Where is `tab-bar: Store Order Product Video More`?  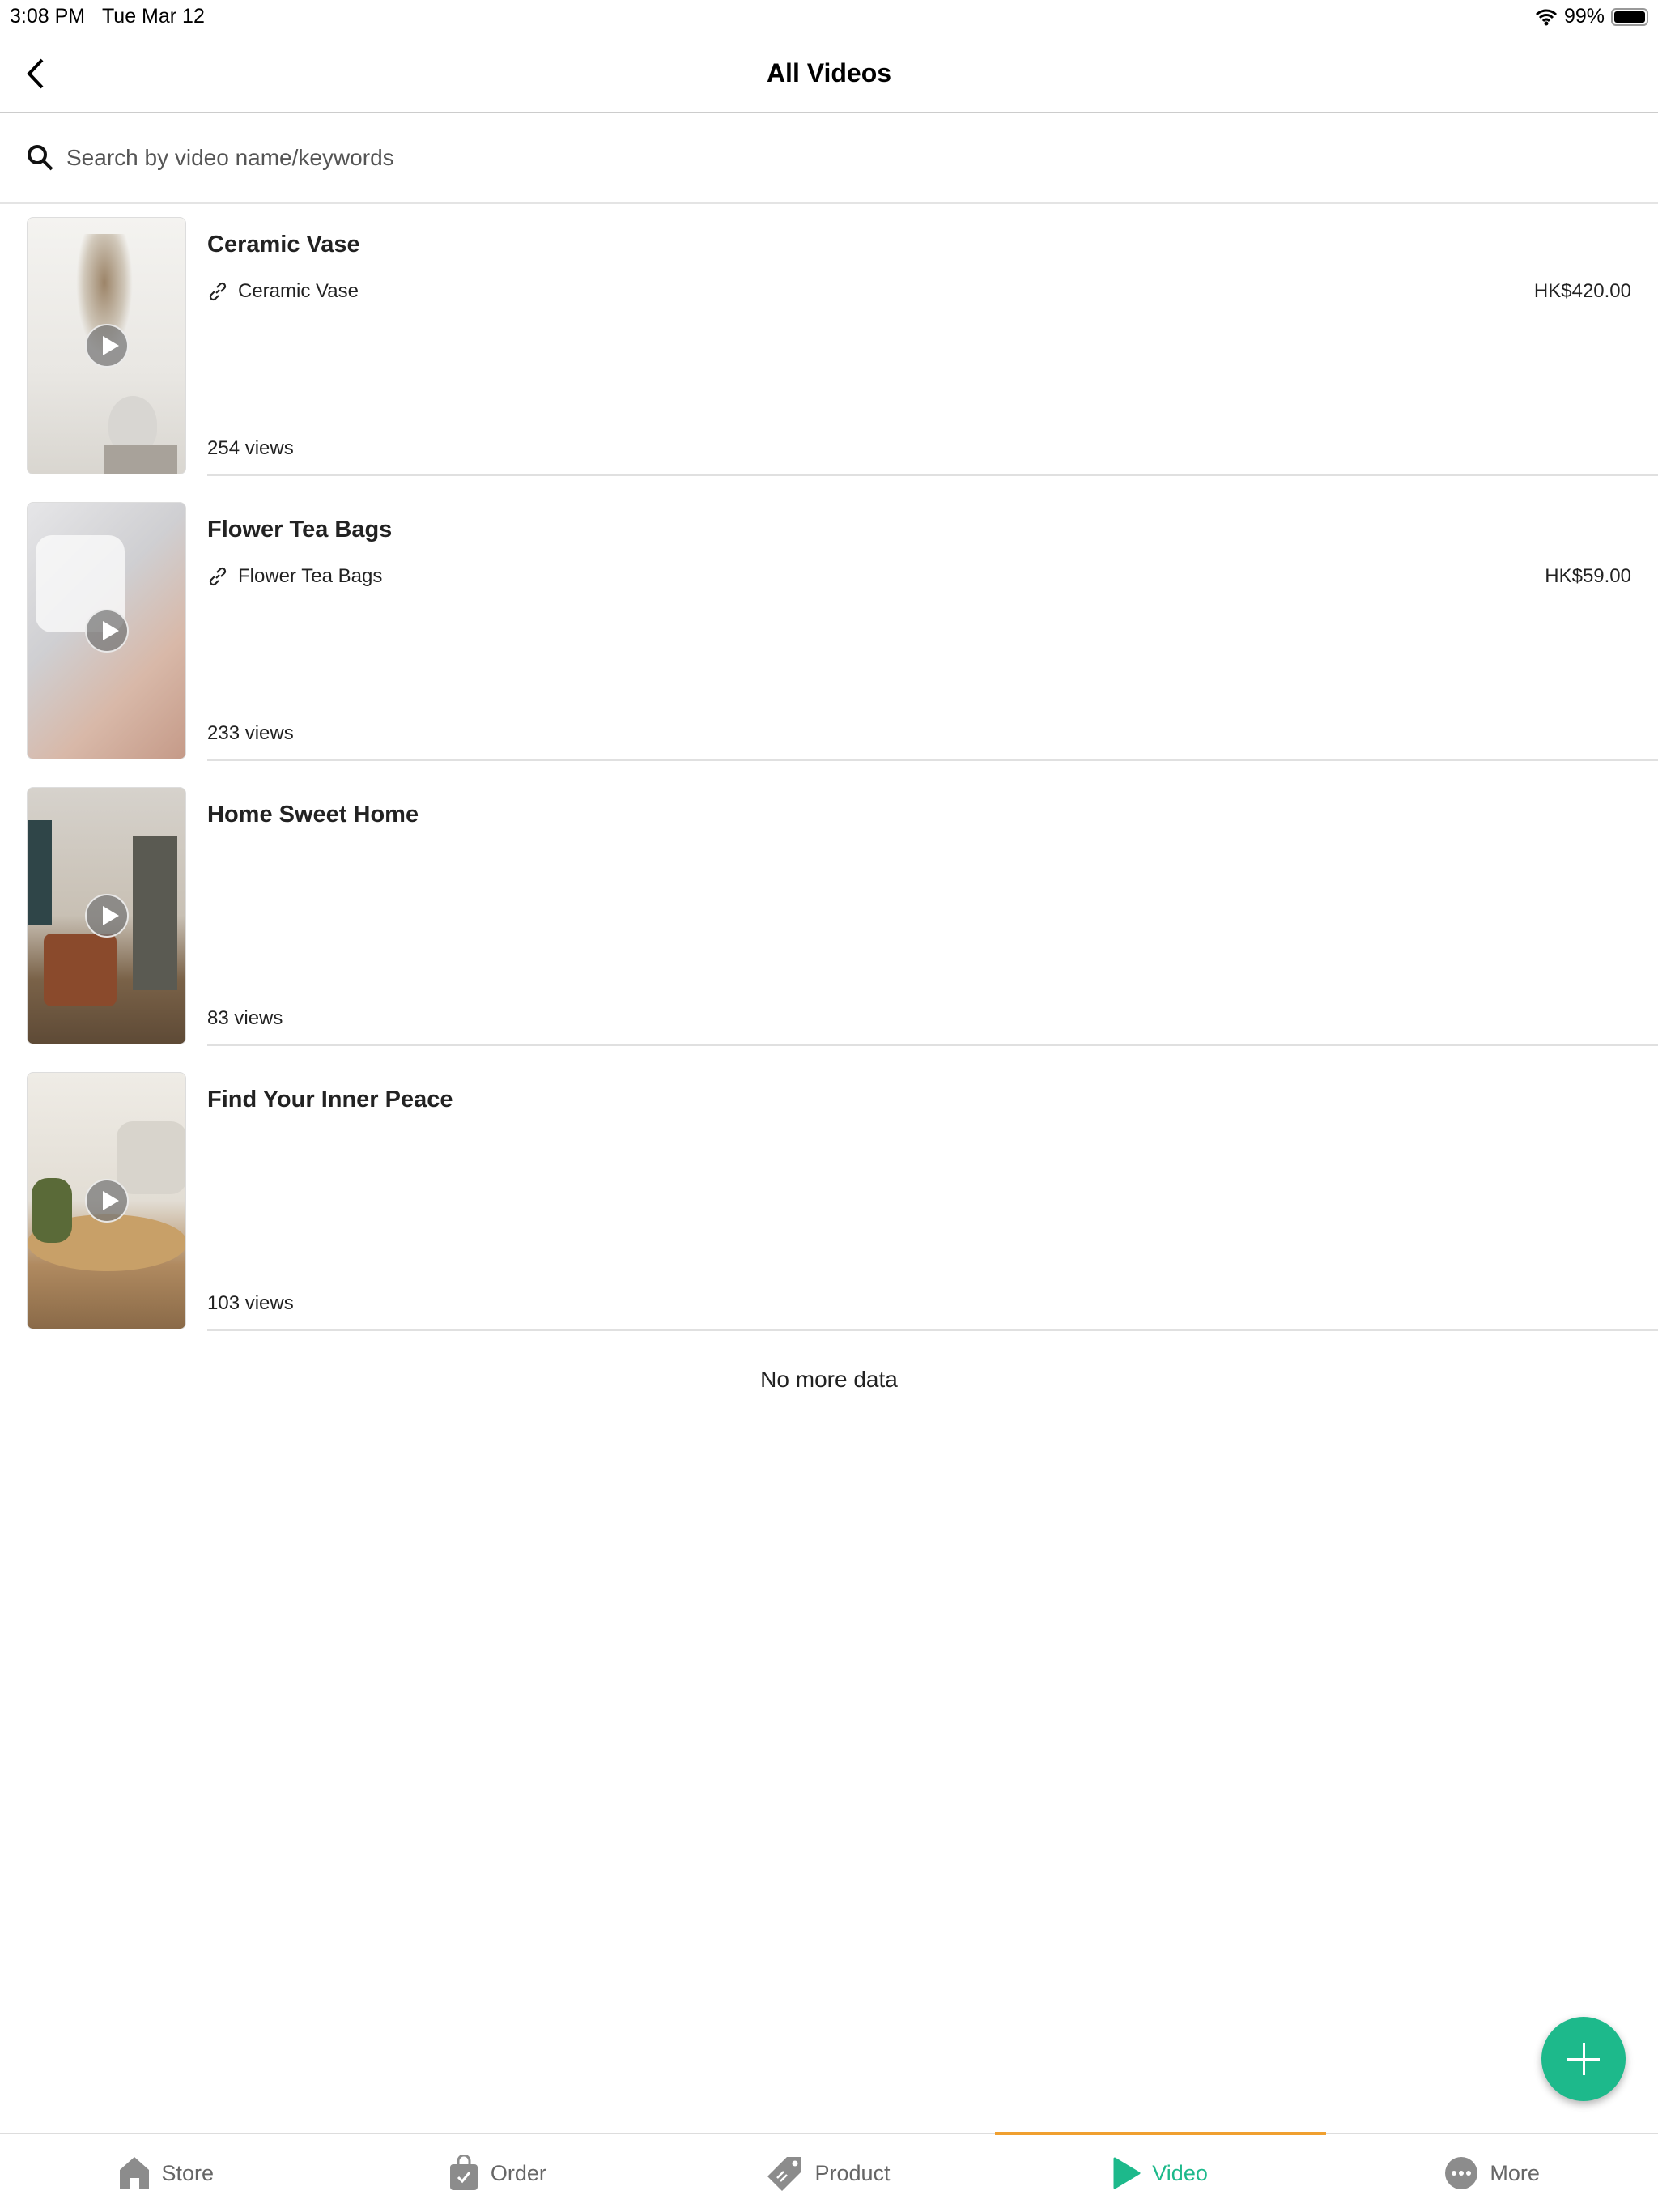
tab-bar: Store Order Product Video More is located at coordinates (829, 2172).